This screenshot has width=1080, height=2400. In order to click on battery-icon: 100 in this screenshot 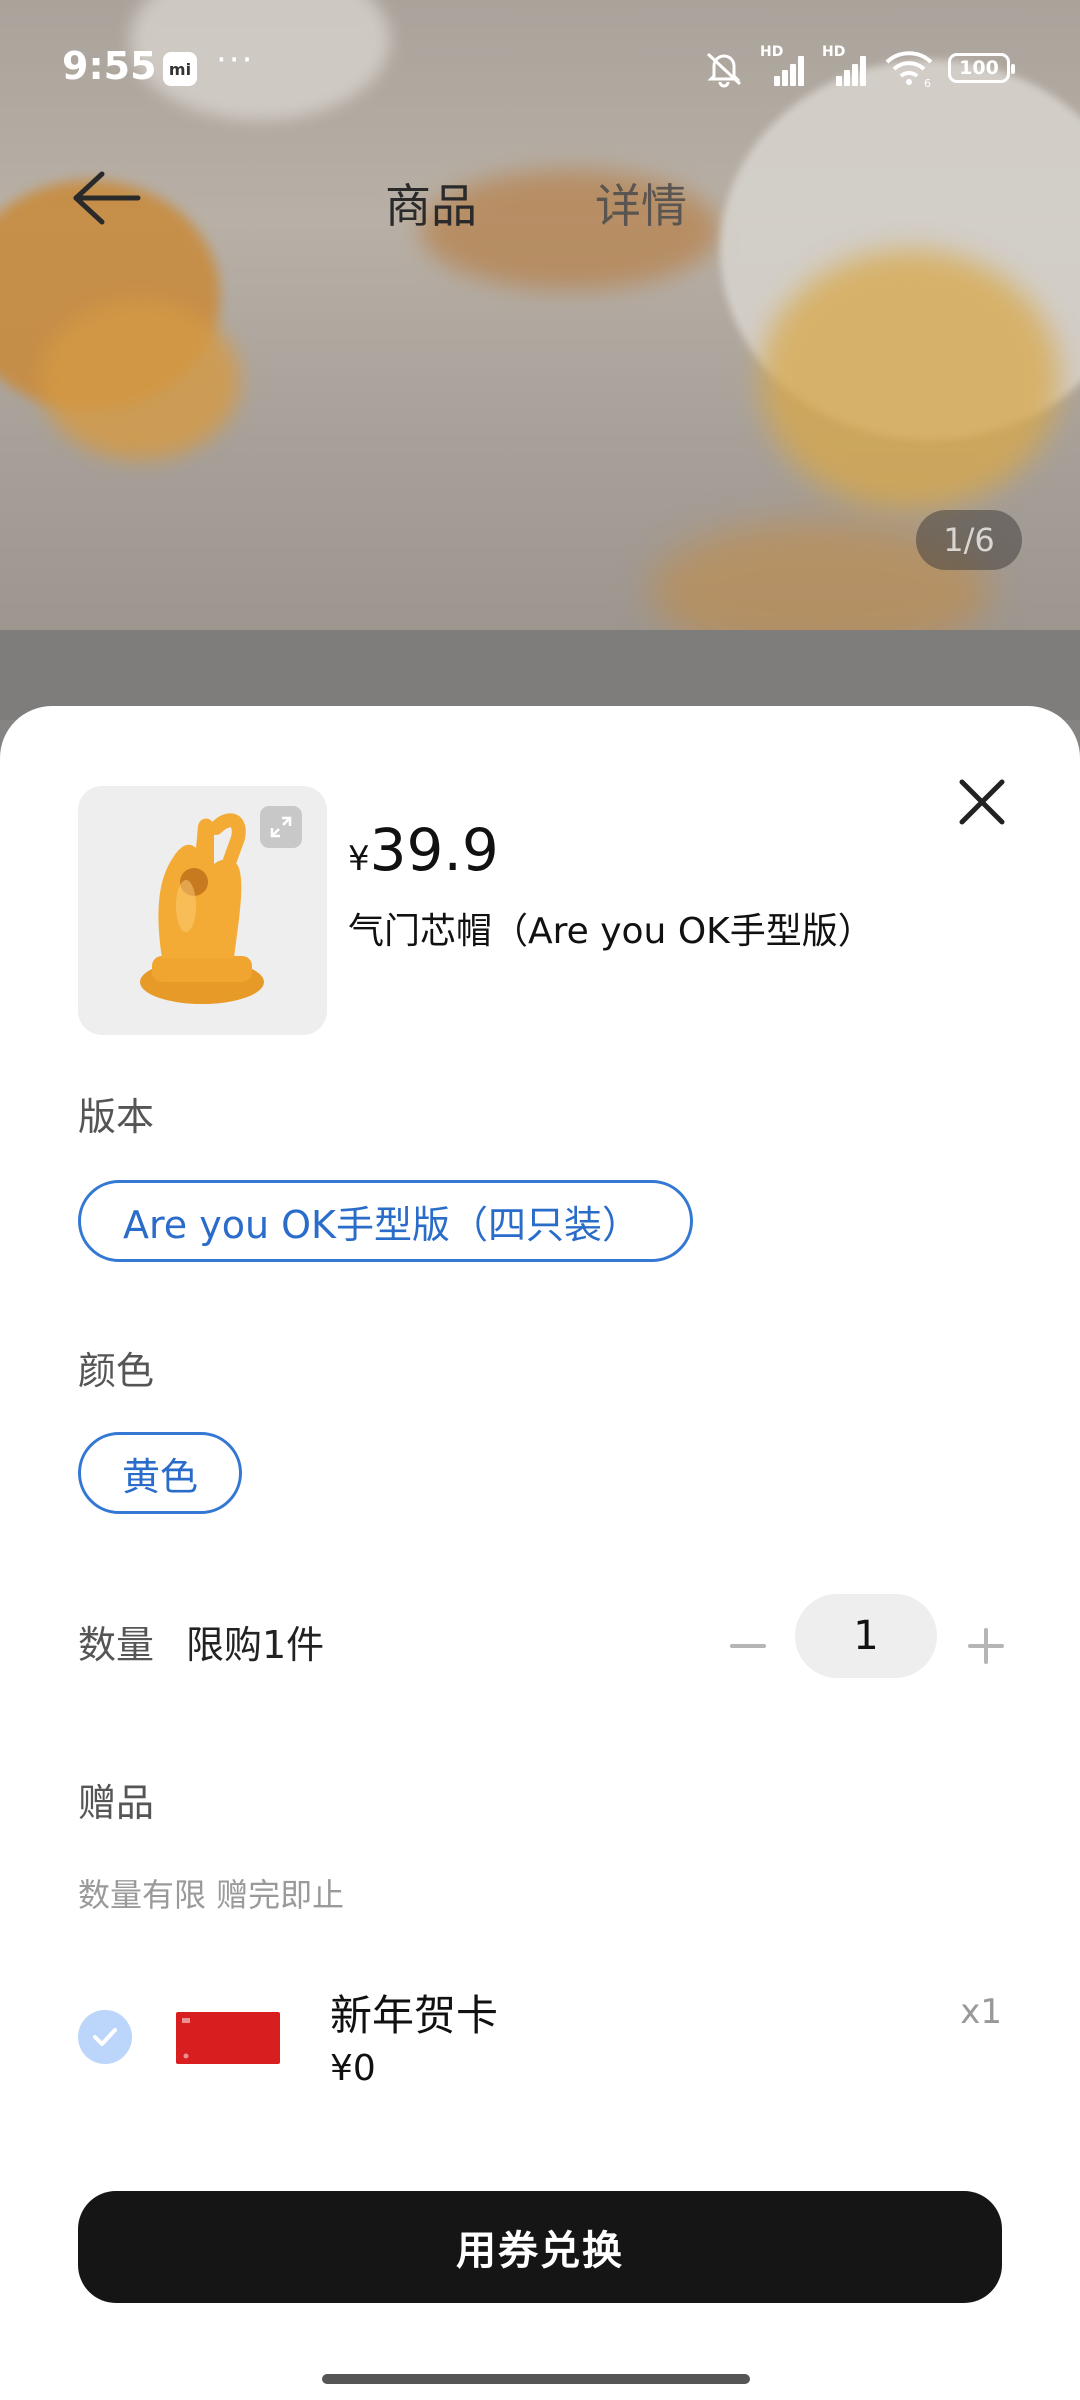, I will do `click(981, 68)`.